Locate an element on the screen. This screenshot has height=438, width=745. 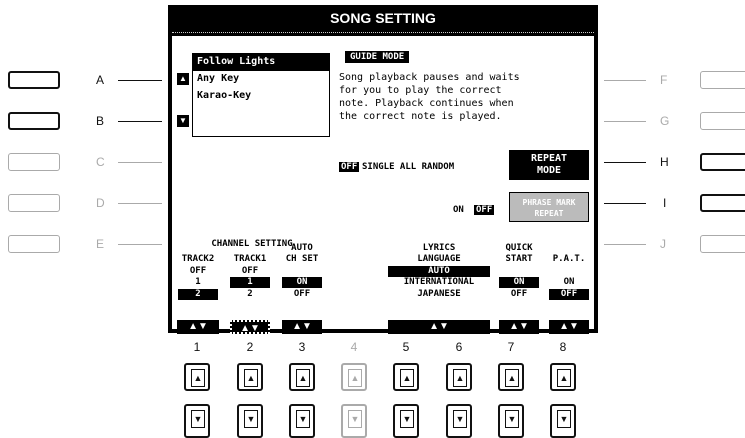
lyrics-label-line1: LYRICS is located at coordinates (439, 248).